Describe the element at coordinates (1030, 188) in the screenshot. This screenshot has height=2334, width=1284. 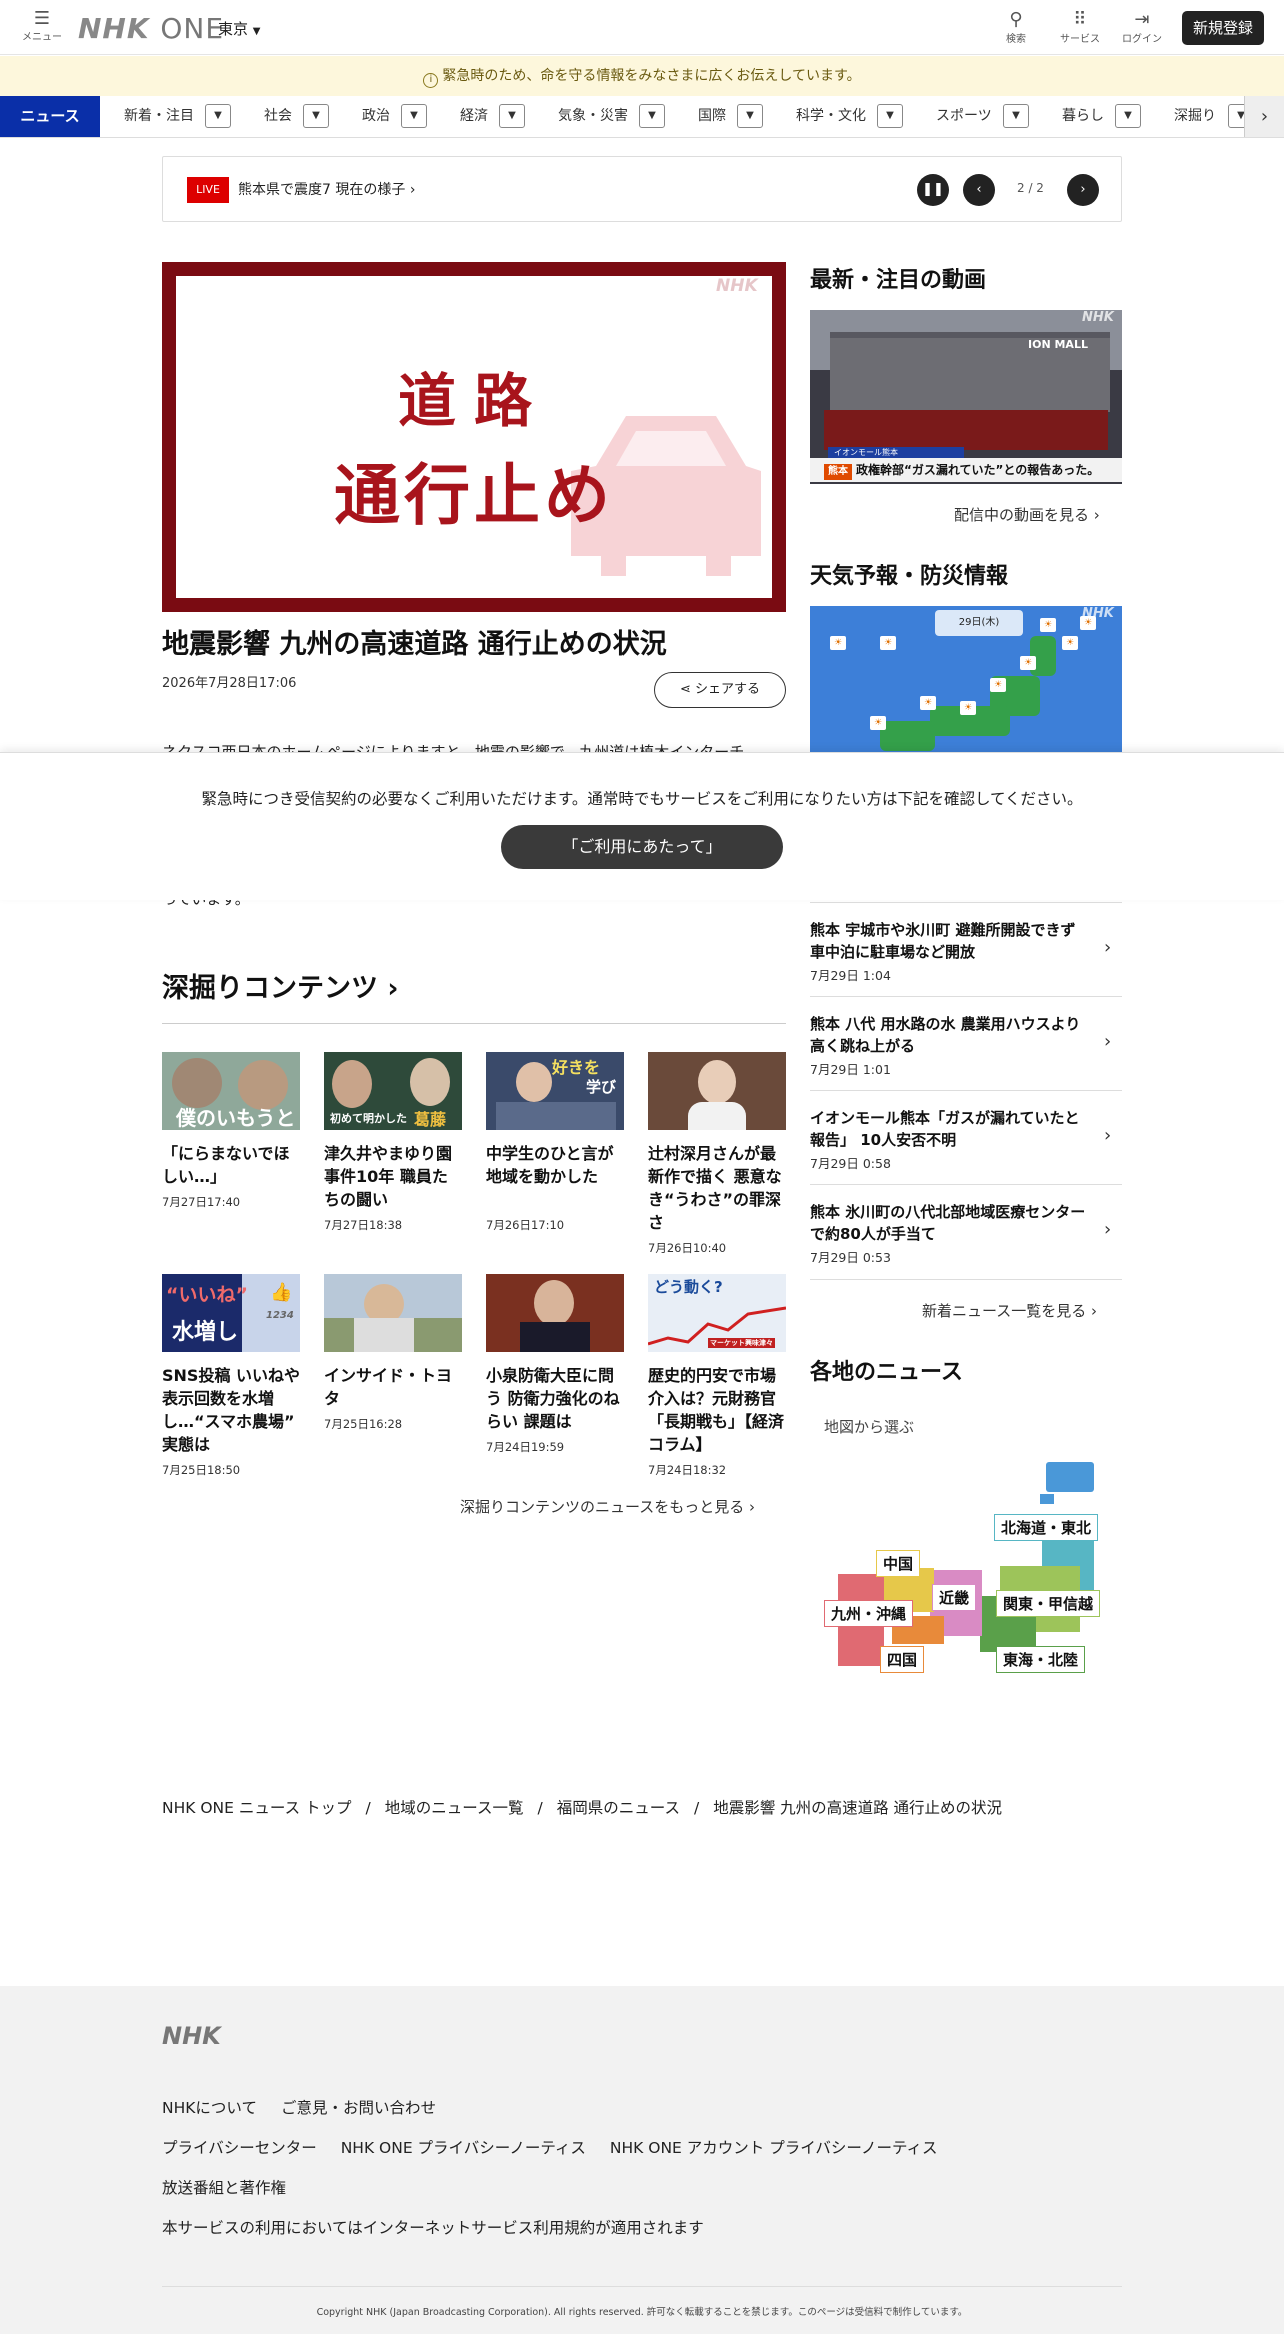
I see `ticker-page: 2 / 2` at that location.